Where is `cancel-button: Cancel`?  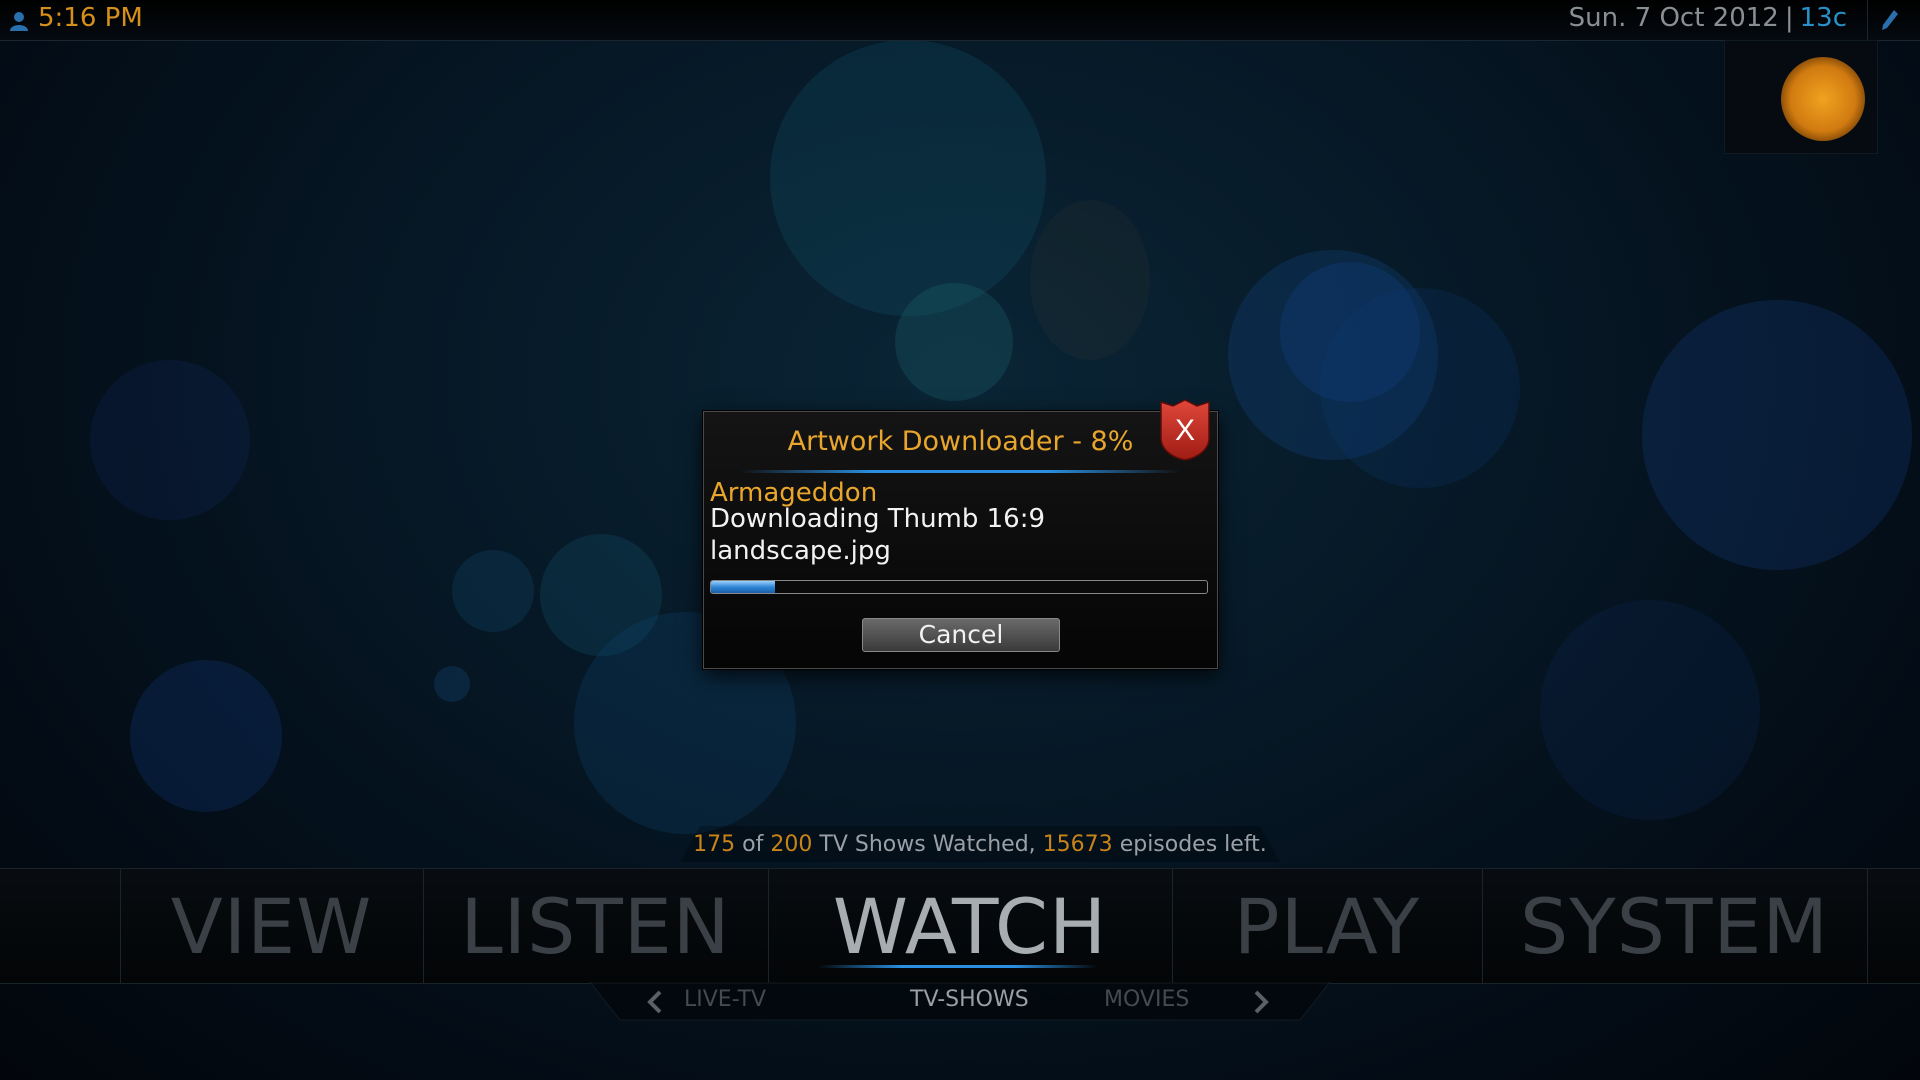
cancel-button: Cancel is located at coordinates (961, 635).